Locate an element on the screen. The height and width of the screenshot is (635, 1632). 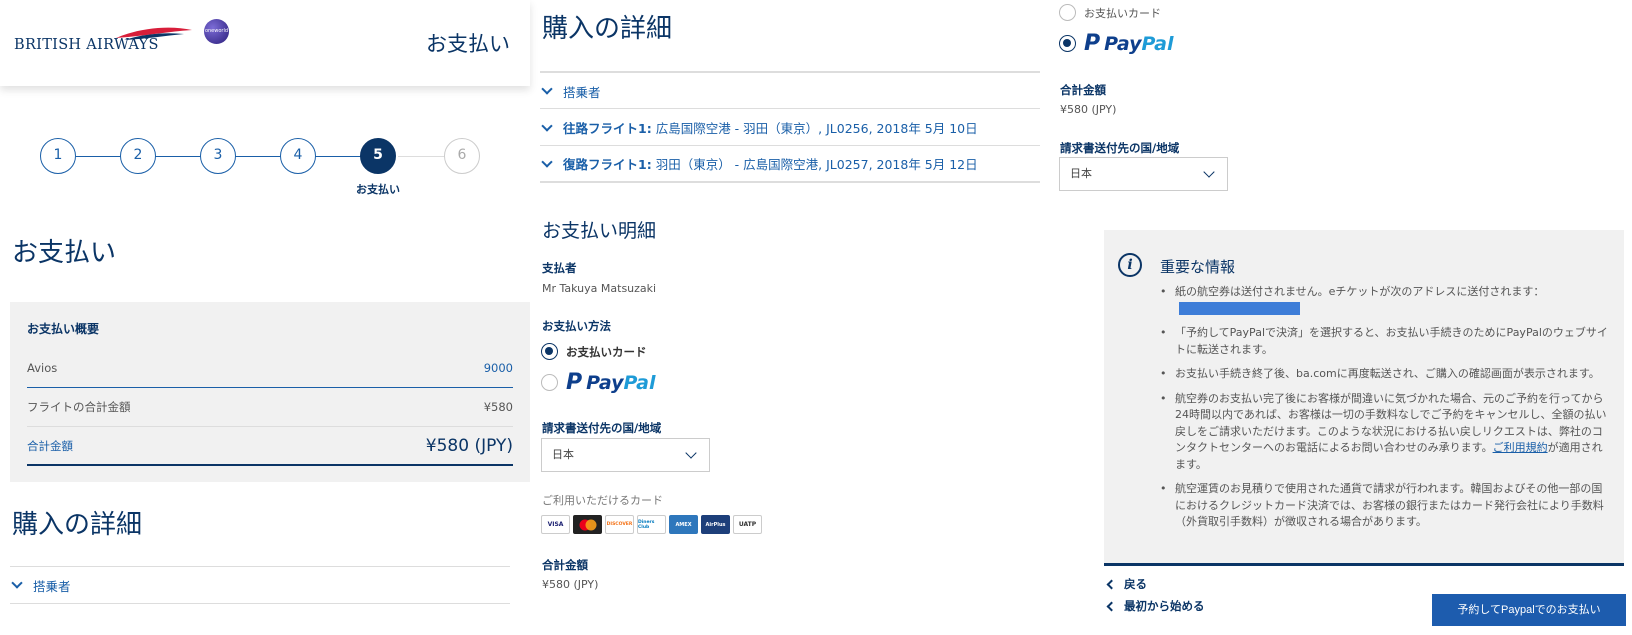
back-label: 戻る is located at coordinates (1135, 584).